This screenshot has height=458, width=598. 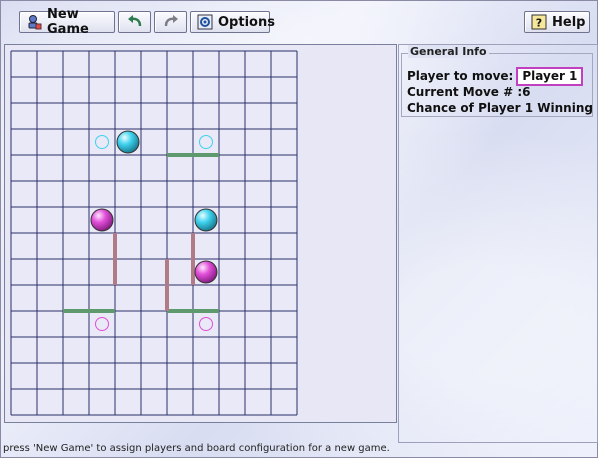 I want to click on player-to-move-label: Player to move:, so click(x=460, y=76).